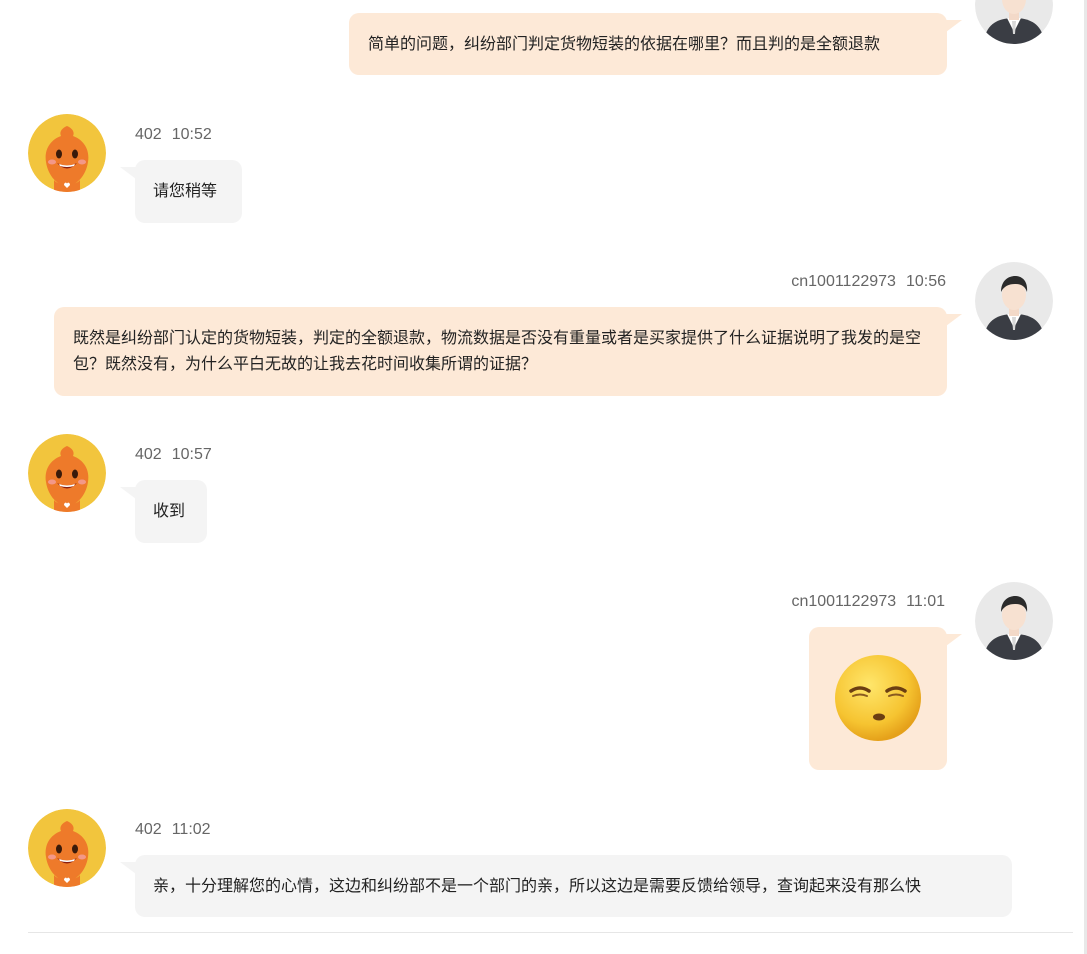 The height and width of the screenshot is (954, 1087). Describe the element at coordinates (191, 829) in the screenshot. I see `message-time: 11:02` at that location.